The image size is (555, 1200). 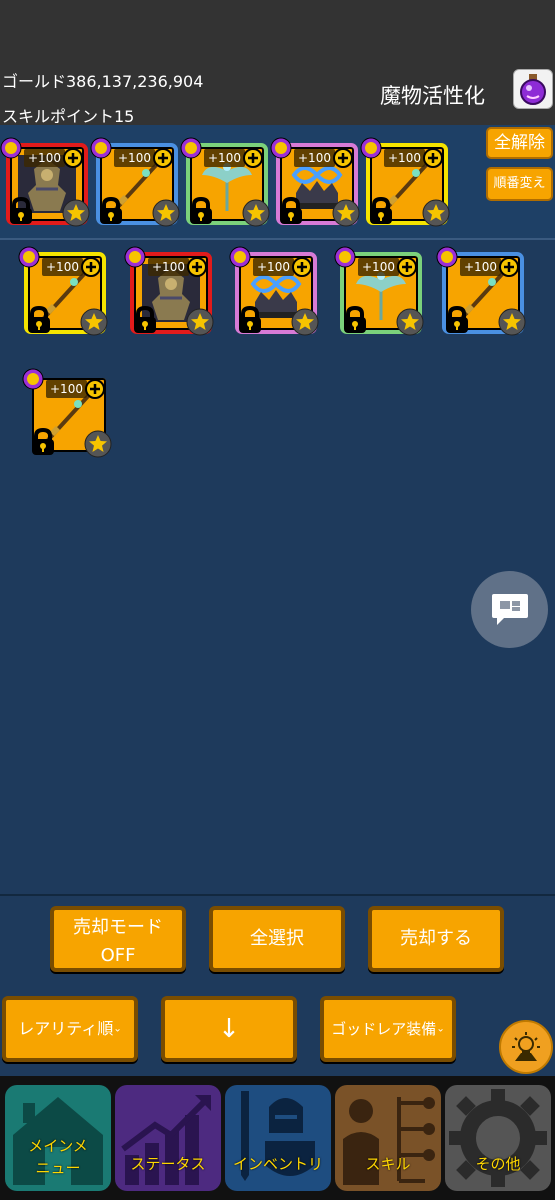 I want to click on purple-potion-icon, so click(x=533, y=89).